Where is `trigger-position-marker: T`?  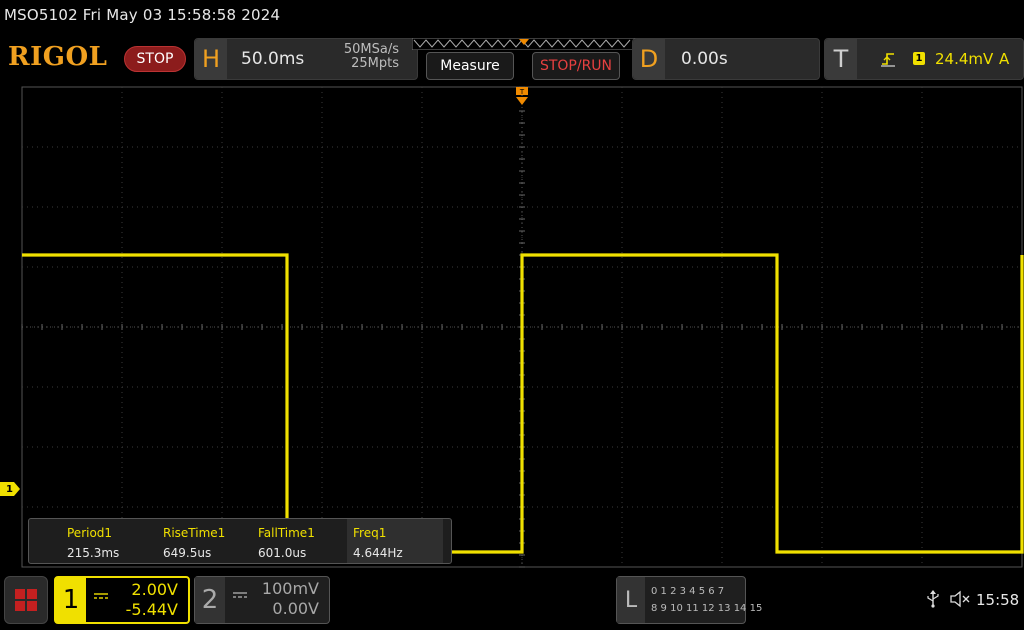
trigger-position-marker: T is located at coordinates (522, 100).